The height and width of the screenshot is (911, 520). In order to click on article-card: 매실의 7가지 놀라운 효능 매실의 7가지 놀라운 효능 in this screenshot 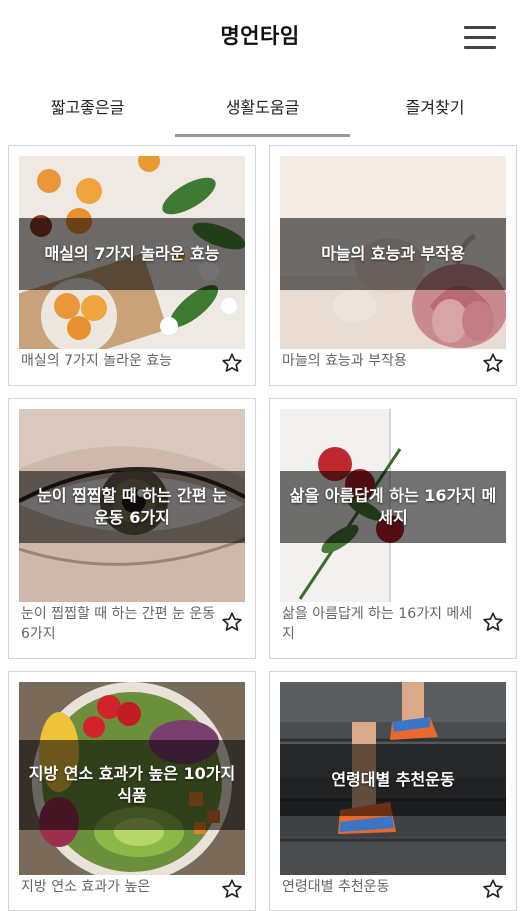, I will do `click(132, 265)`.